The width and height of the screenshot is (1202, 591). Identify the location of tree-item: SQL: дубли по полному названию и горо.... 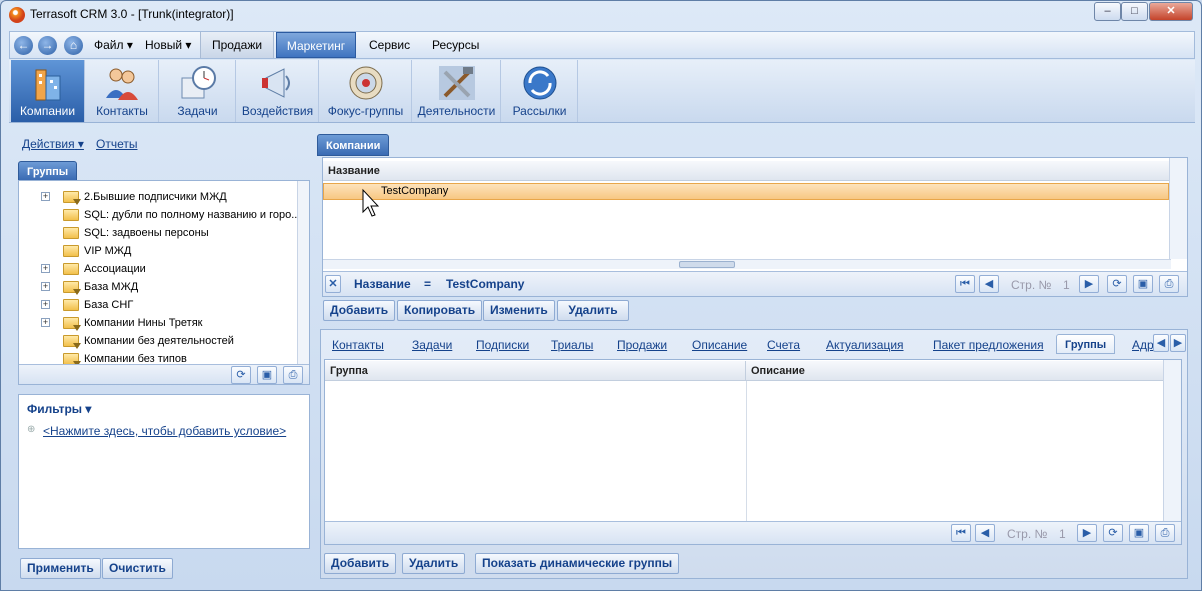
(159, 215).